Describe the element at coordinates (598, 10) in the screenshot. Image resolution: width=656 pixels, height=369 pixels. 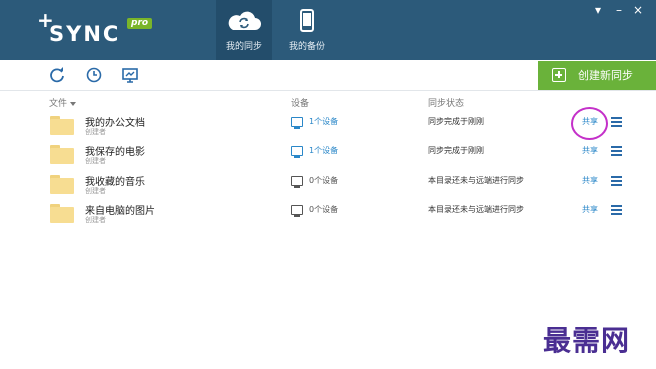
I see `dropdown-icon: ▾` at that location.